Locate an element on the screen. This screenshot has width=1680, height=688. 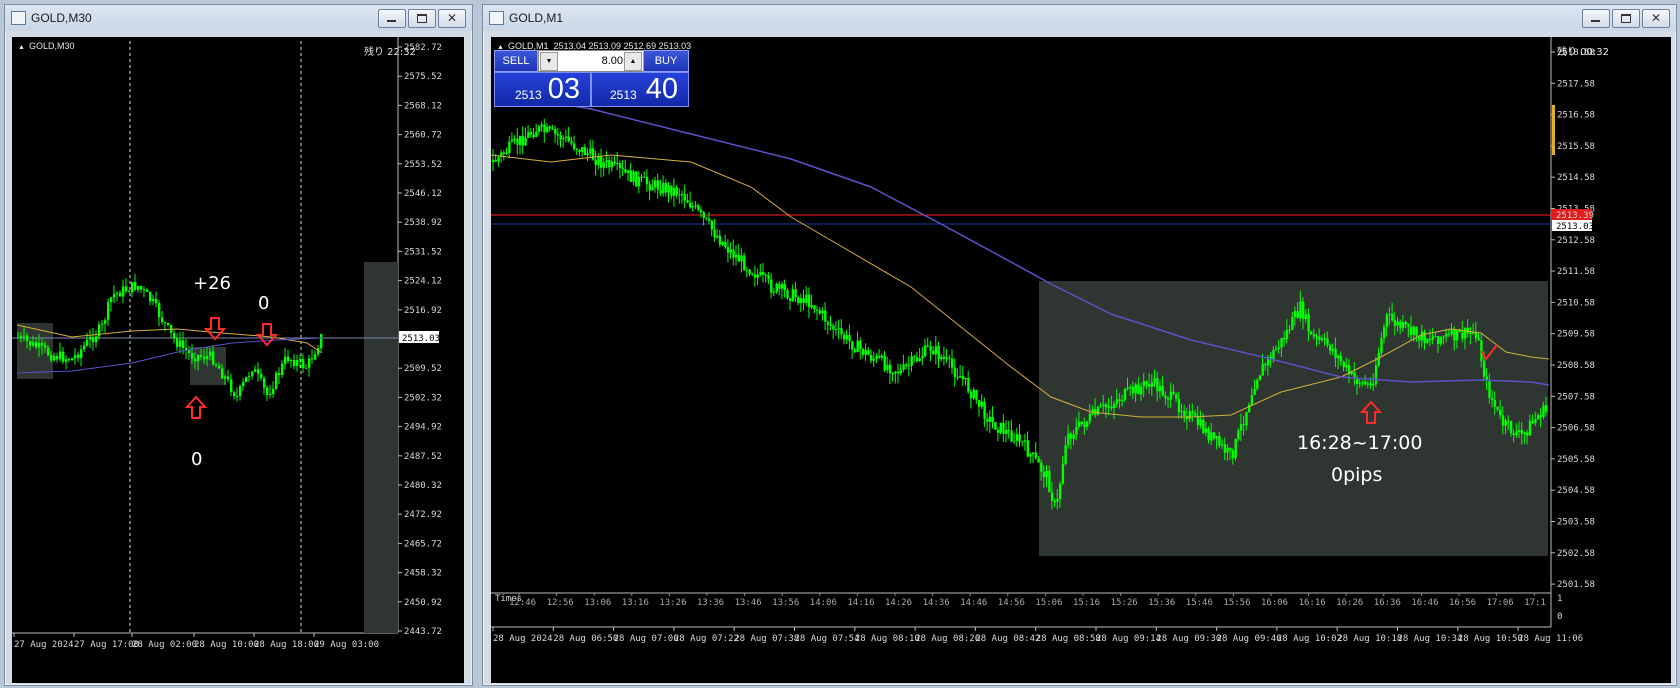
window-titlebar: GOLD,M30 ✕ is located at coordinates (238, 18).